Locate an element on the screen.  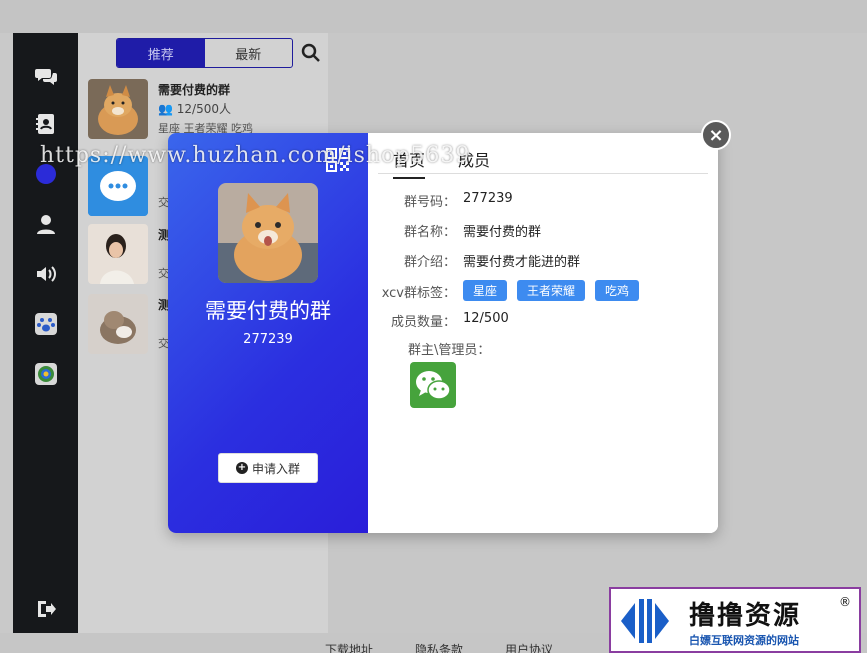
list-tabs: 推荐 最新 is located at coordinates (204, 53).